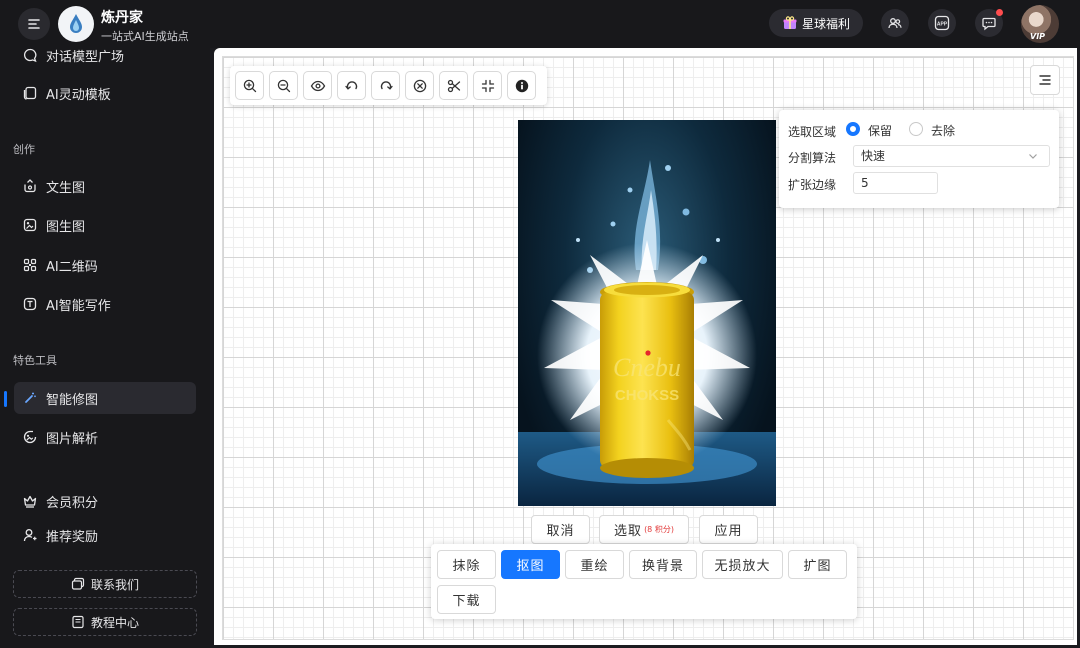 The image size is (1080, 648). I want to click on undo-button, so click(351, 85).